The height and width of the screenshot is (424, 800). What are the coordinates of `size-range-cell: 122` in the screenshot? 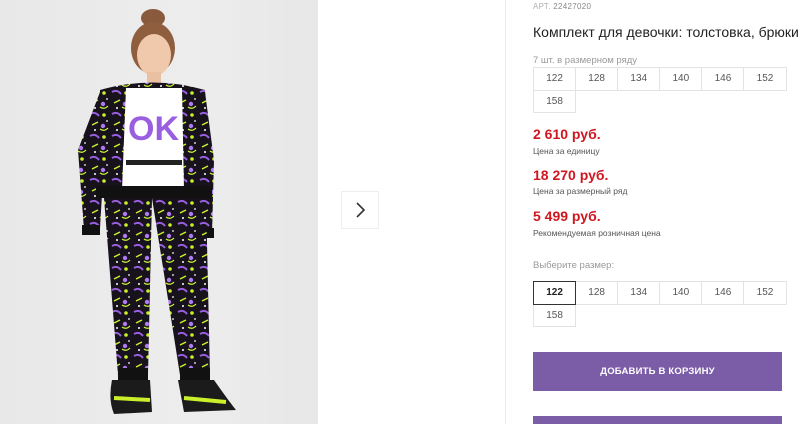 It's located at (555, 79).